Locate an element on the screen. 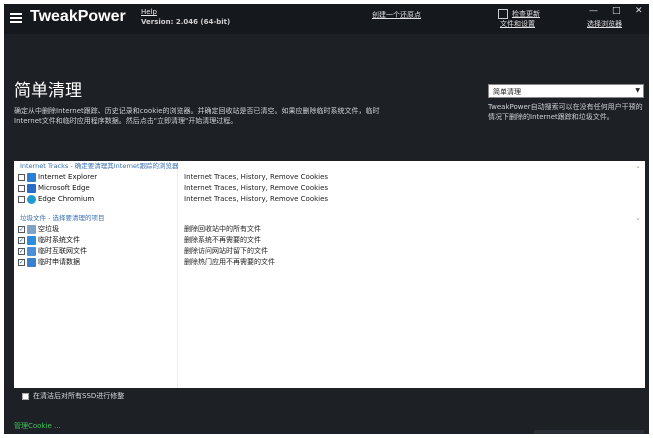 The image size is (653, 438). maximize-button: □ is located at coordinates (616, 11).